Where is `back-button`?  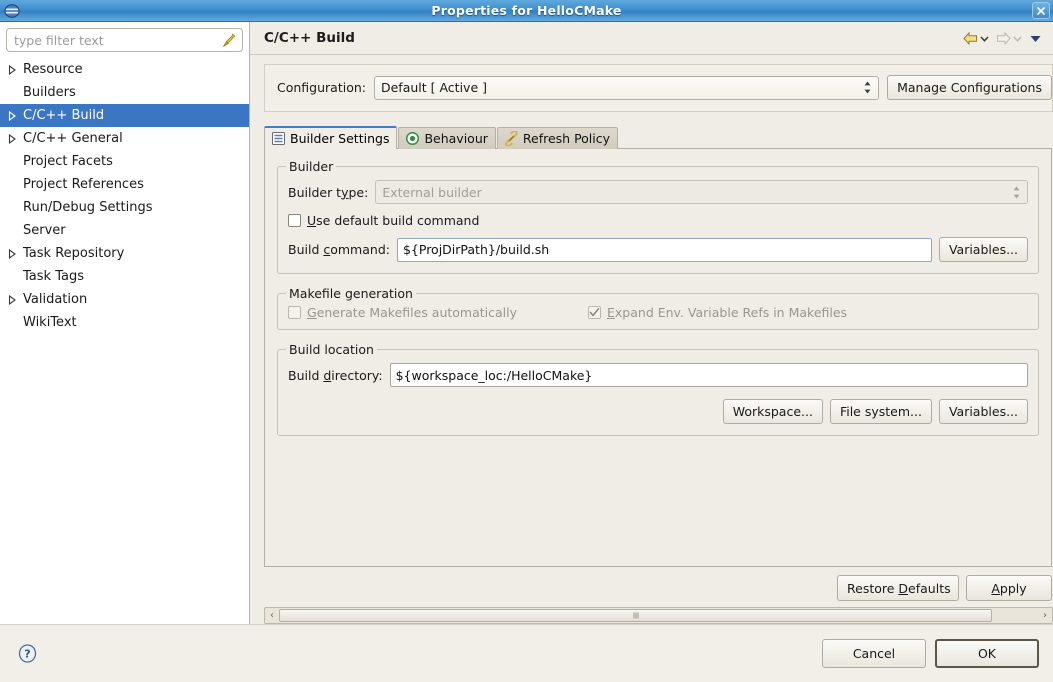 back-button is located at coordinates (975, 38).